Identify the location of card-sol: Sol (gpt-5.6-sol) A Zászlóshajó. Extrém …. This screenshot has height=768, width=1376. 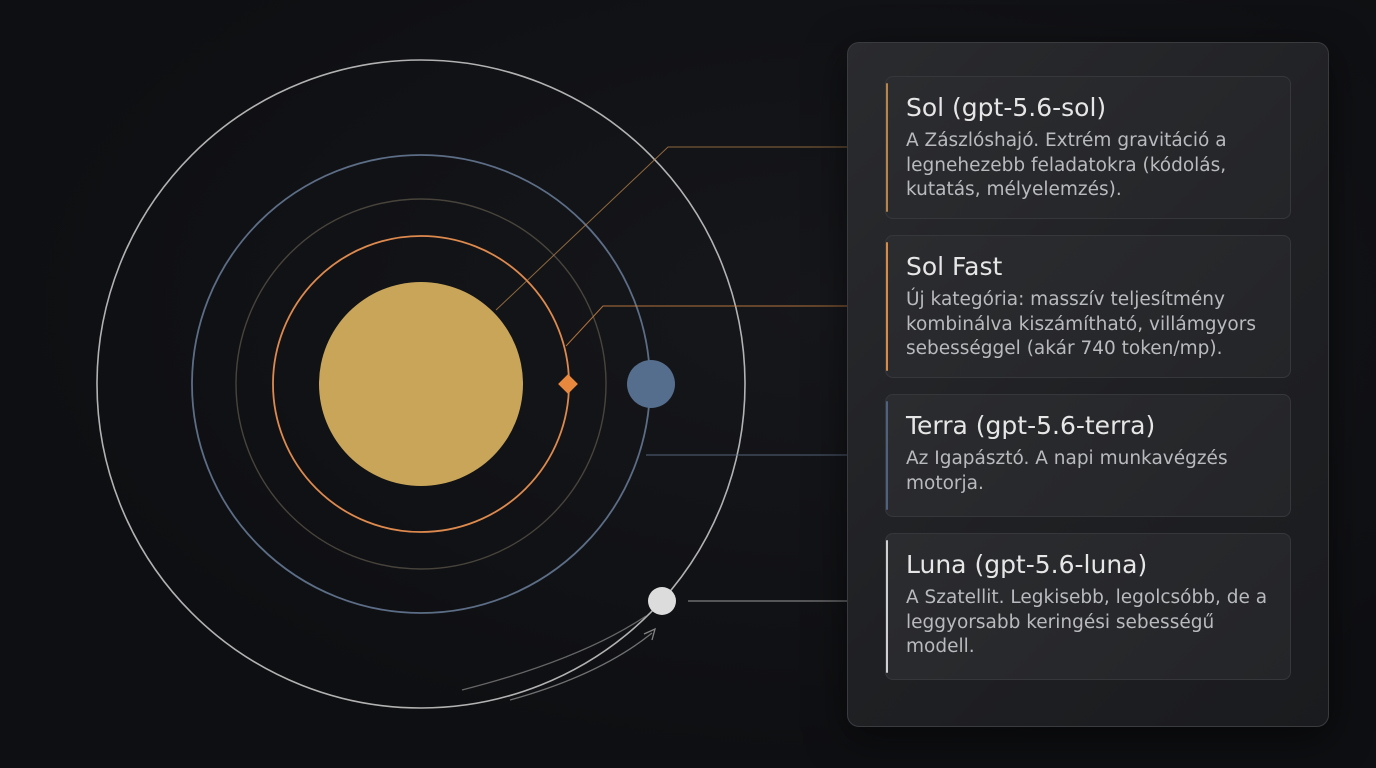
(1088, 147).